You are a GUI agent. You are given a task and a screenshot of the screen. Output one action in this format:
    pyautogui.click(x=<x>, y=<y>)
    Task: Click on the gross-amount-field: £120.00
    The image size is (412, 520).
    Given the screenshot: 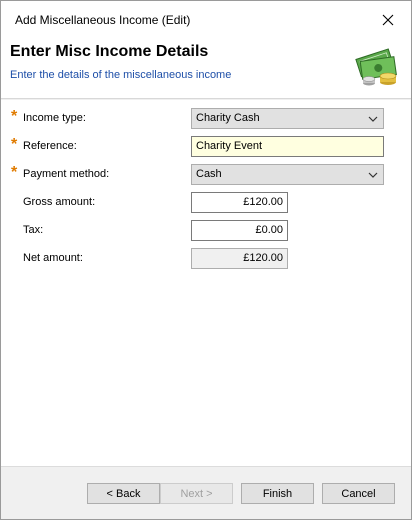 What is the action you would take?
    pyautogui.click(x=239, y=202)
    